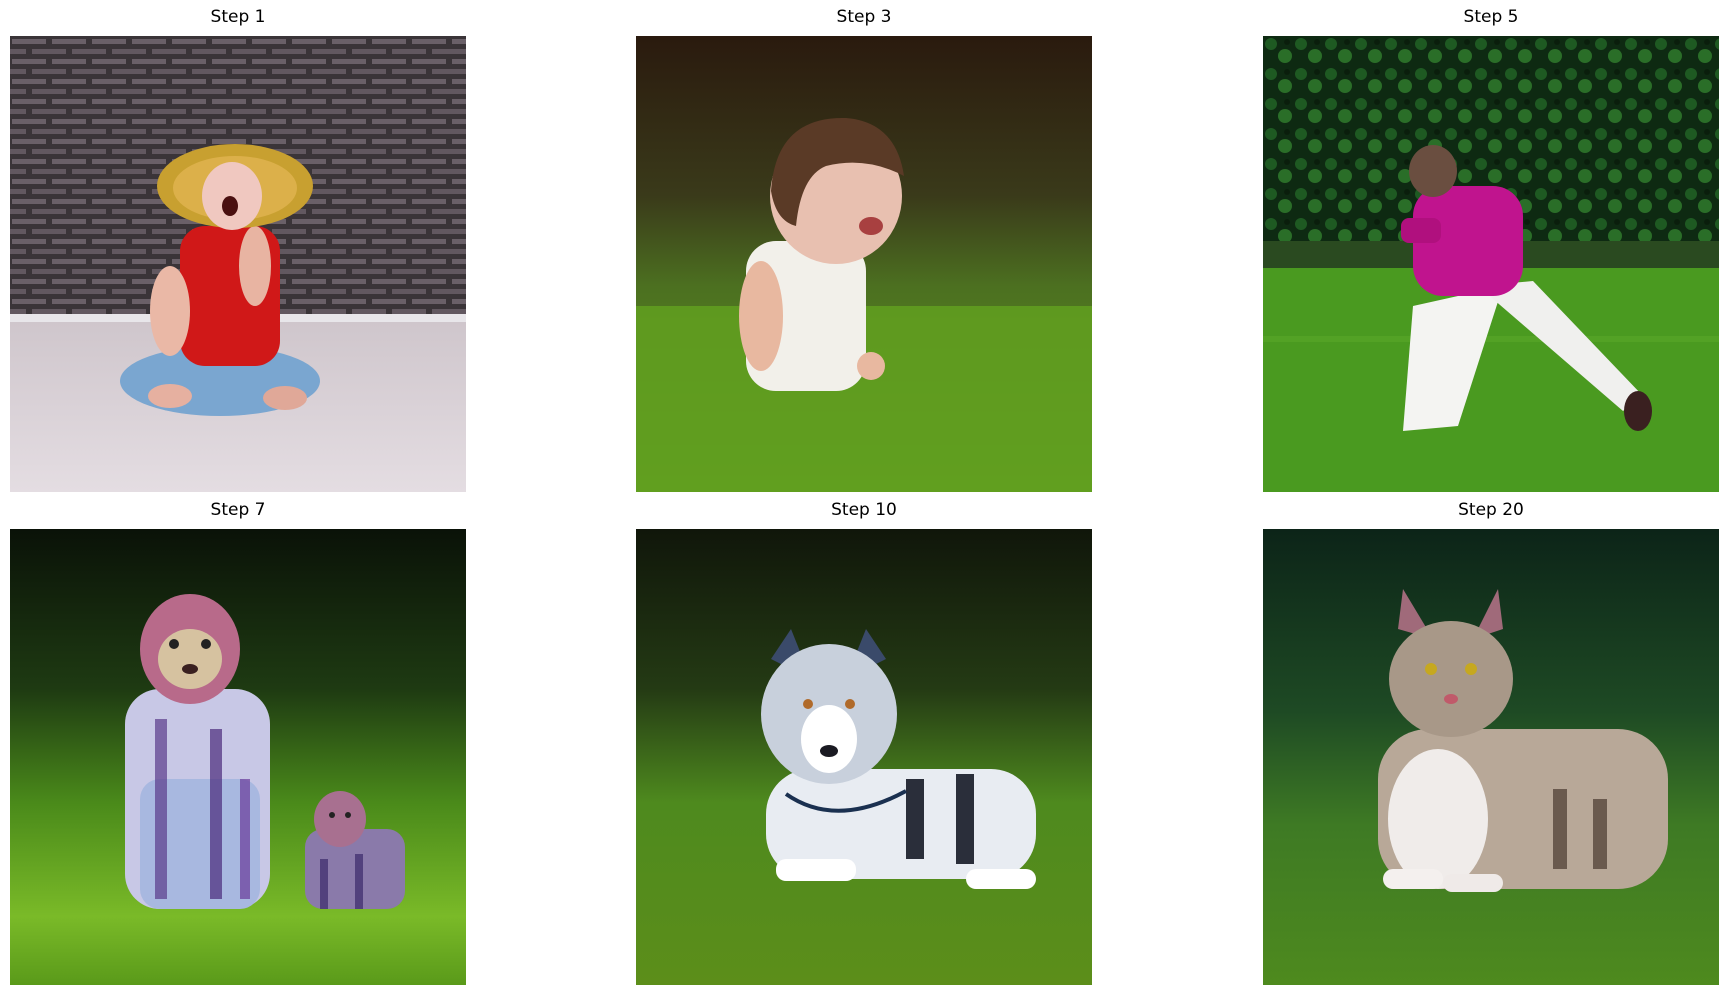 This screenshot has width=1727, height=989. Describe the element at coordinates (864, 510) in the screenshot. I see `panel-title: Step 10` at that location.